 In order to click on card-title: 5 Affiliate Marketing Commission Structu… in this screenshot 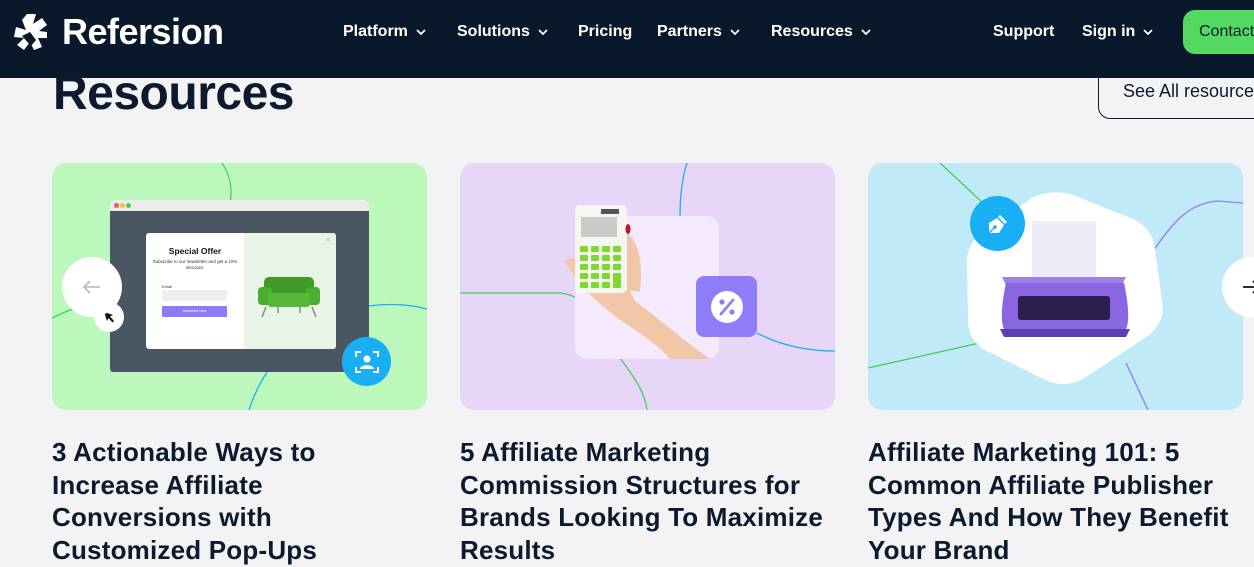, I will do `click(647, 501)`.